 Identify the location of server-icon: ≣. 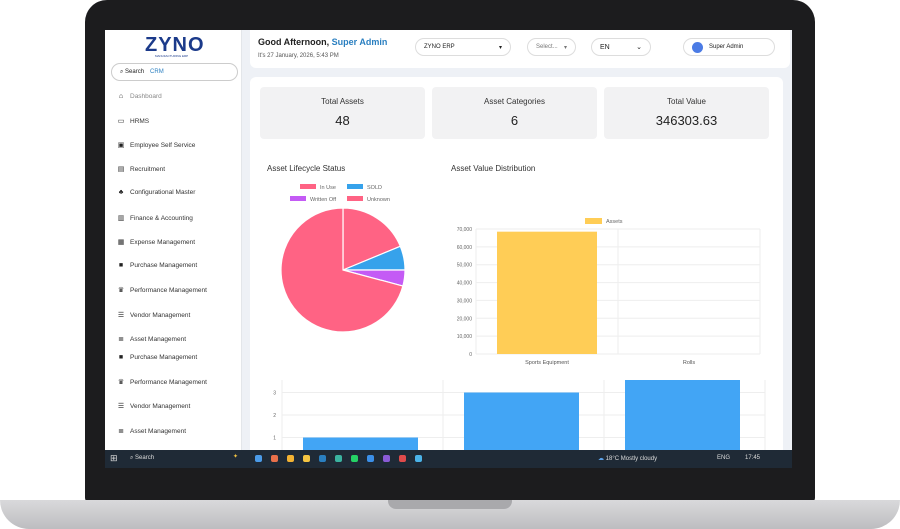
(121, 431).